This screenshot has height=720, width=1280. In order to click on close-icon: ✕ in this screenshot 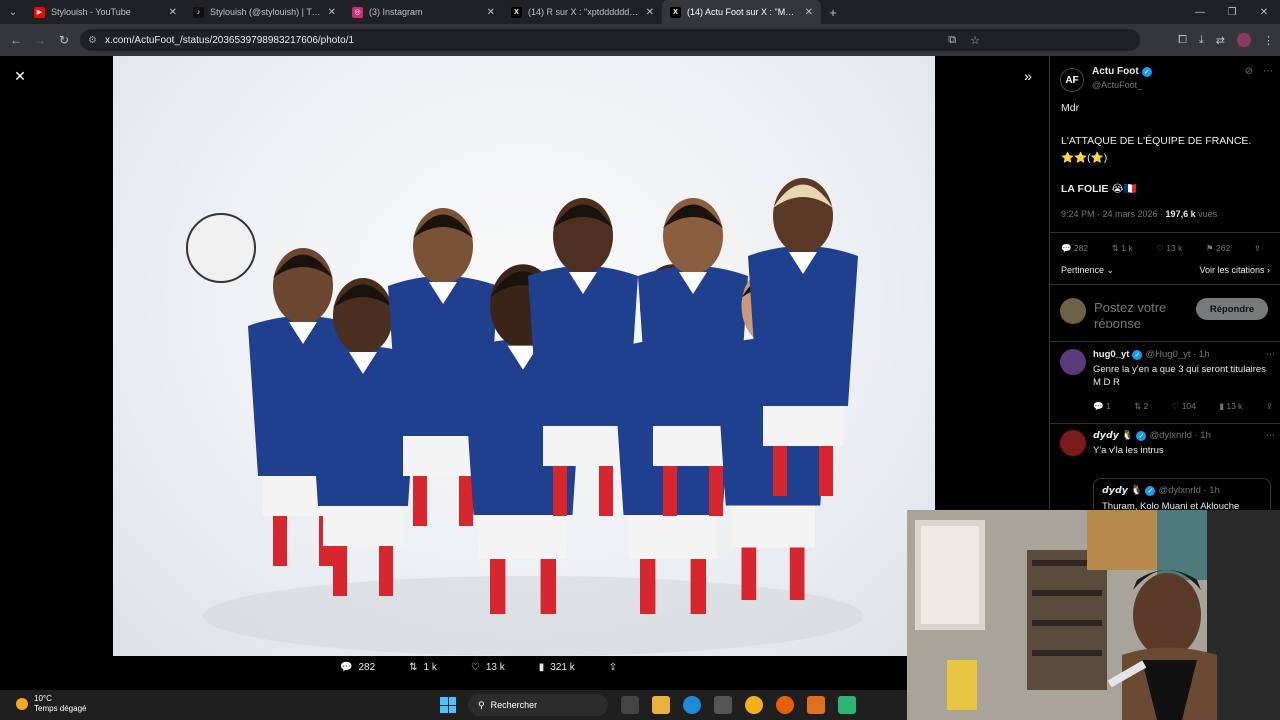, I will do `click(20, 76)`.